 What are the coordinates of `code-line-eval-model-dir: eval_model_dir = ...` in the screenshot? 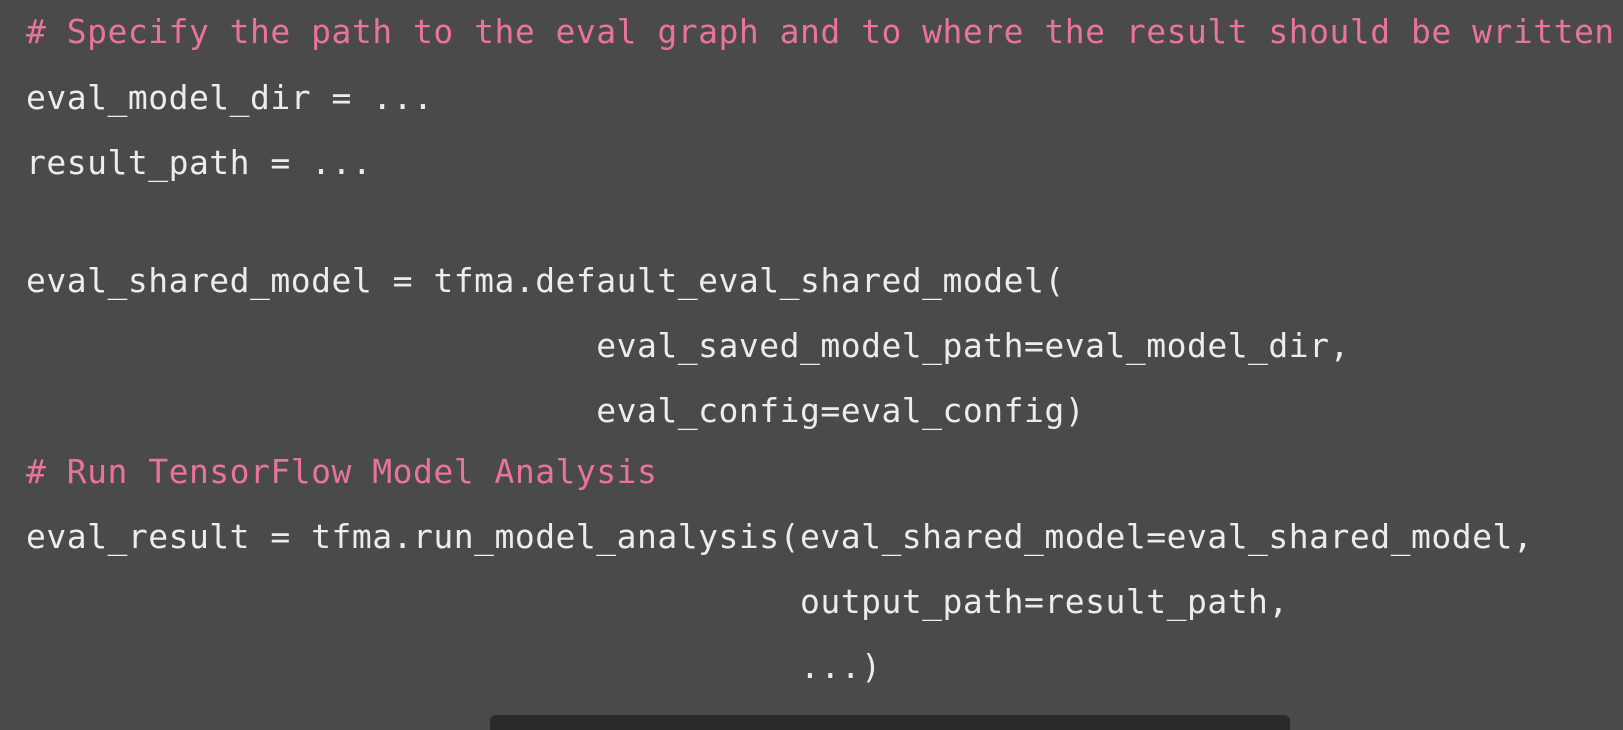 It's located at (230, 97).